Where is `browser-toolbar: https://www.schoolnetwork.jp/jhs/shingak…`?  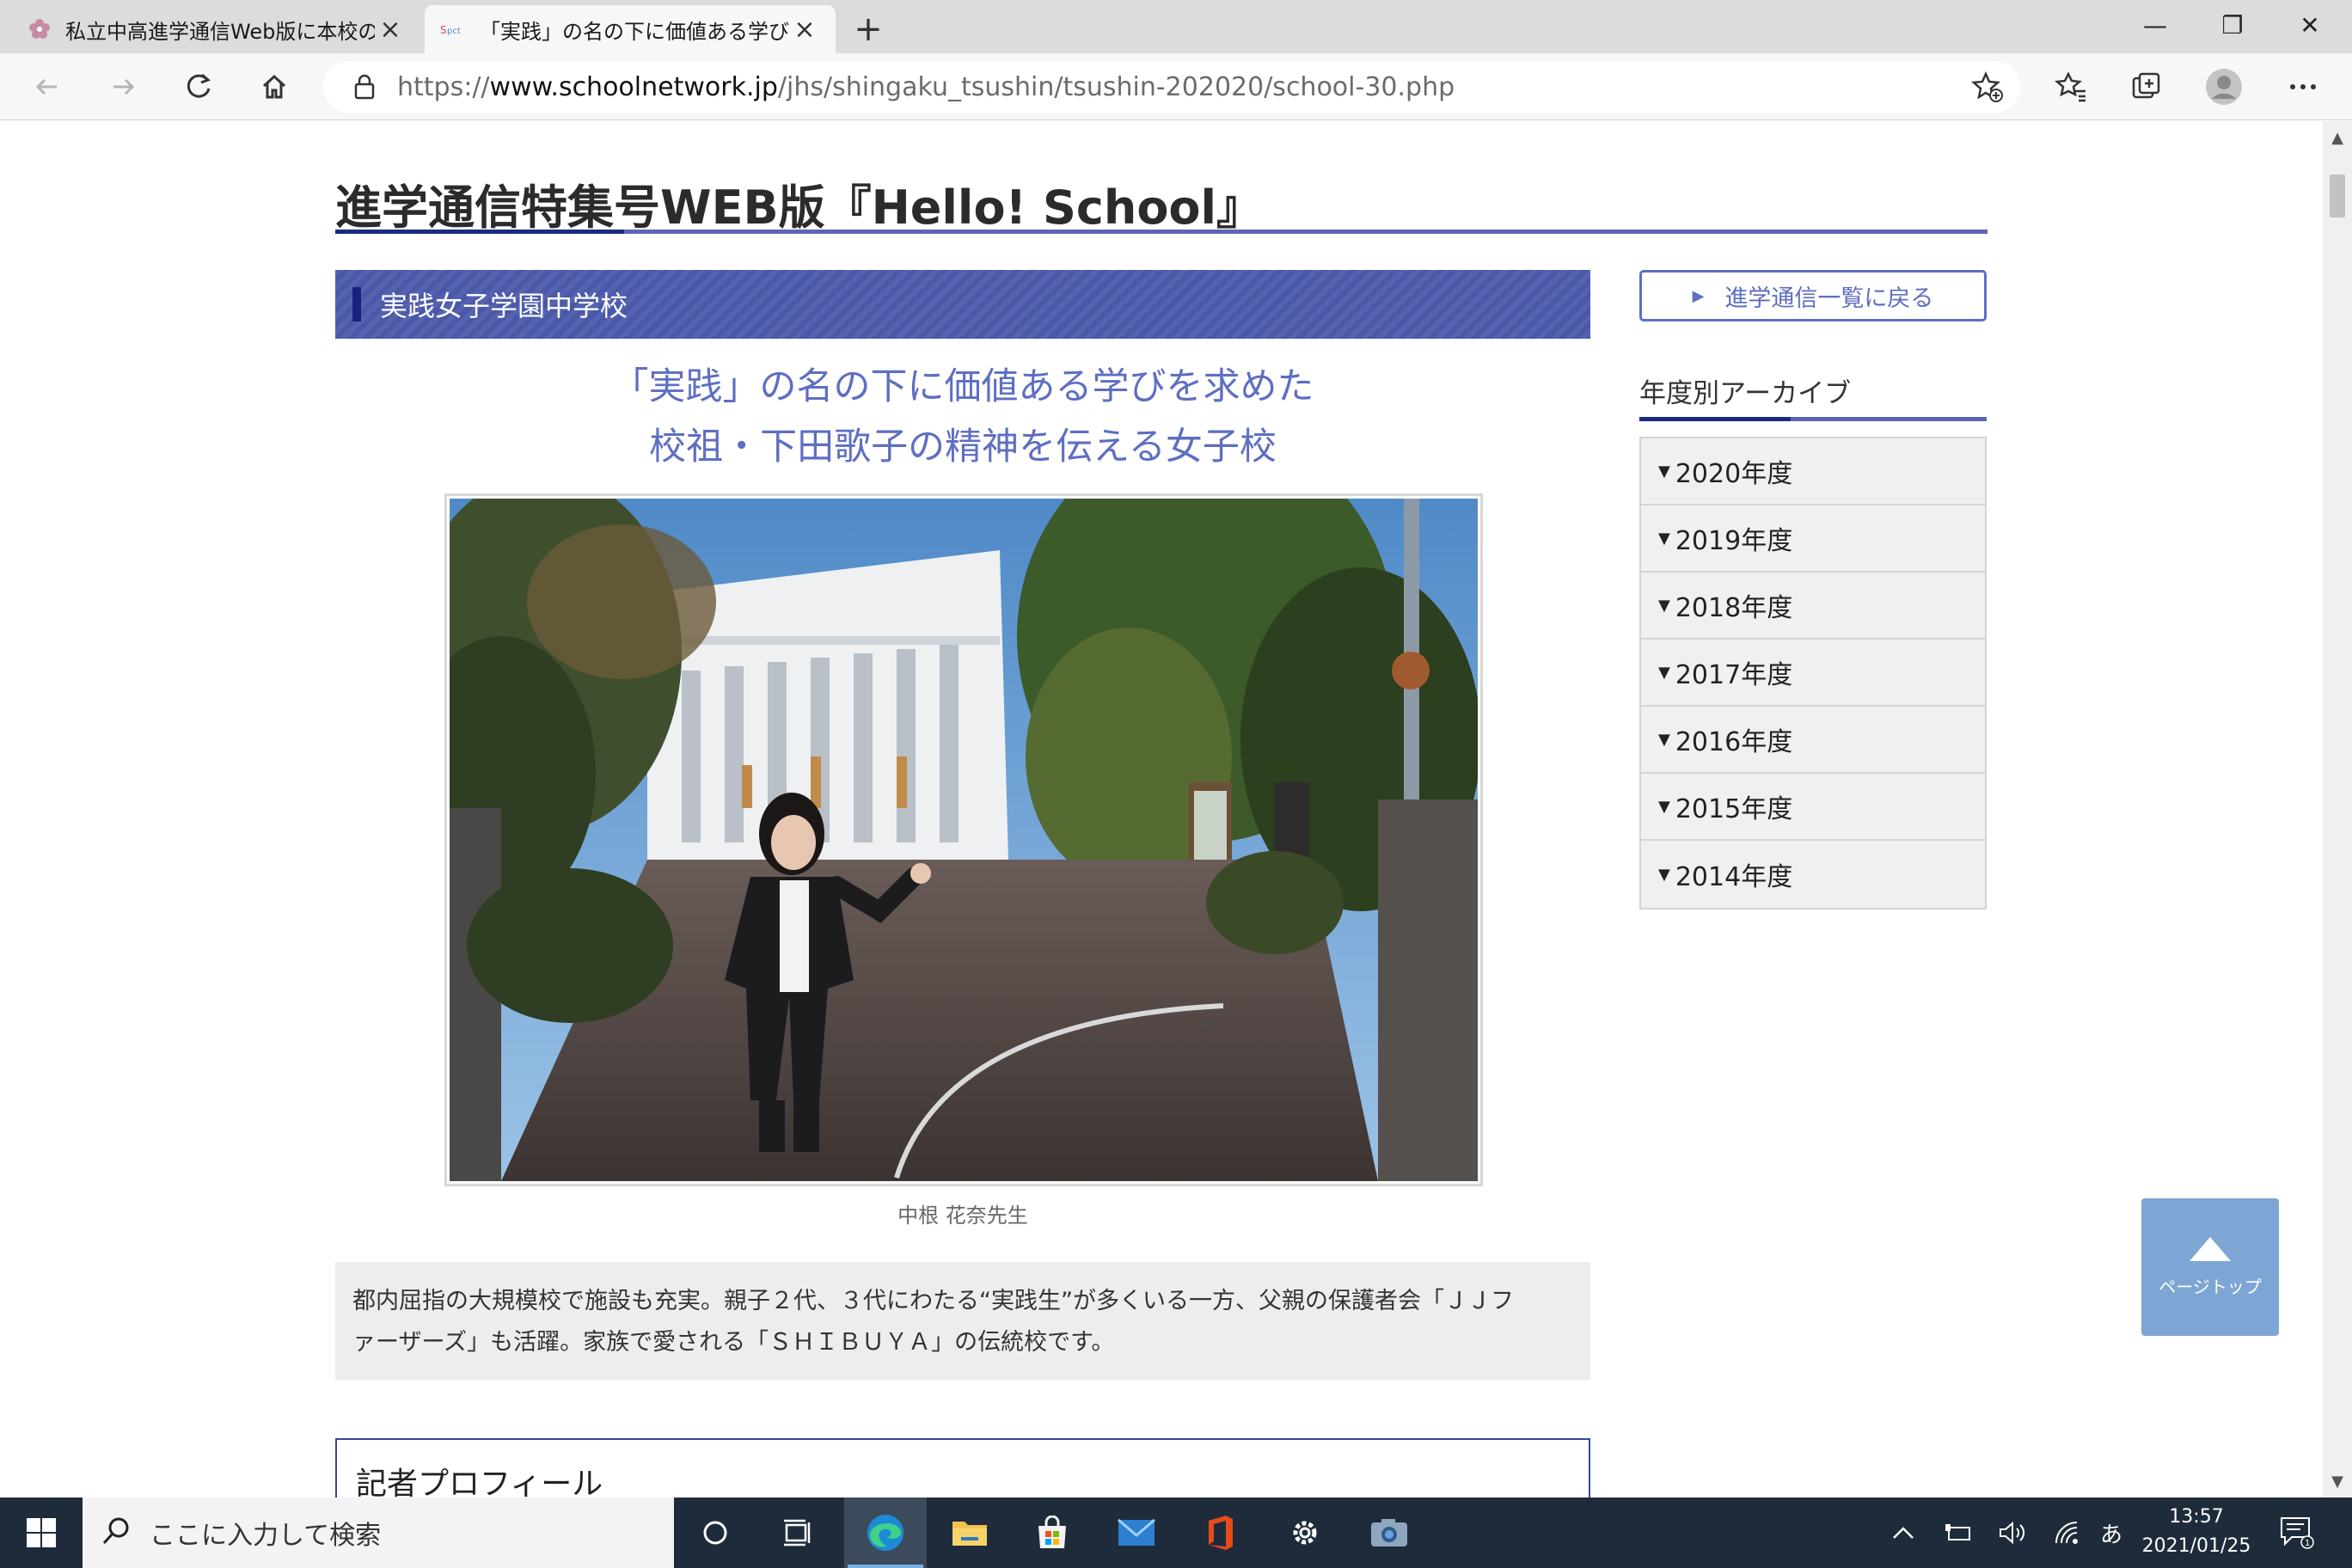 browser-toolbar: https://www.schoolnetwork.jp/jhs/shingak… is located at coordinates (1176, 86).